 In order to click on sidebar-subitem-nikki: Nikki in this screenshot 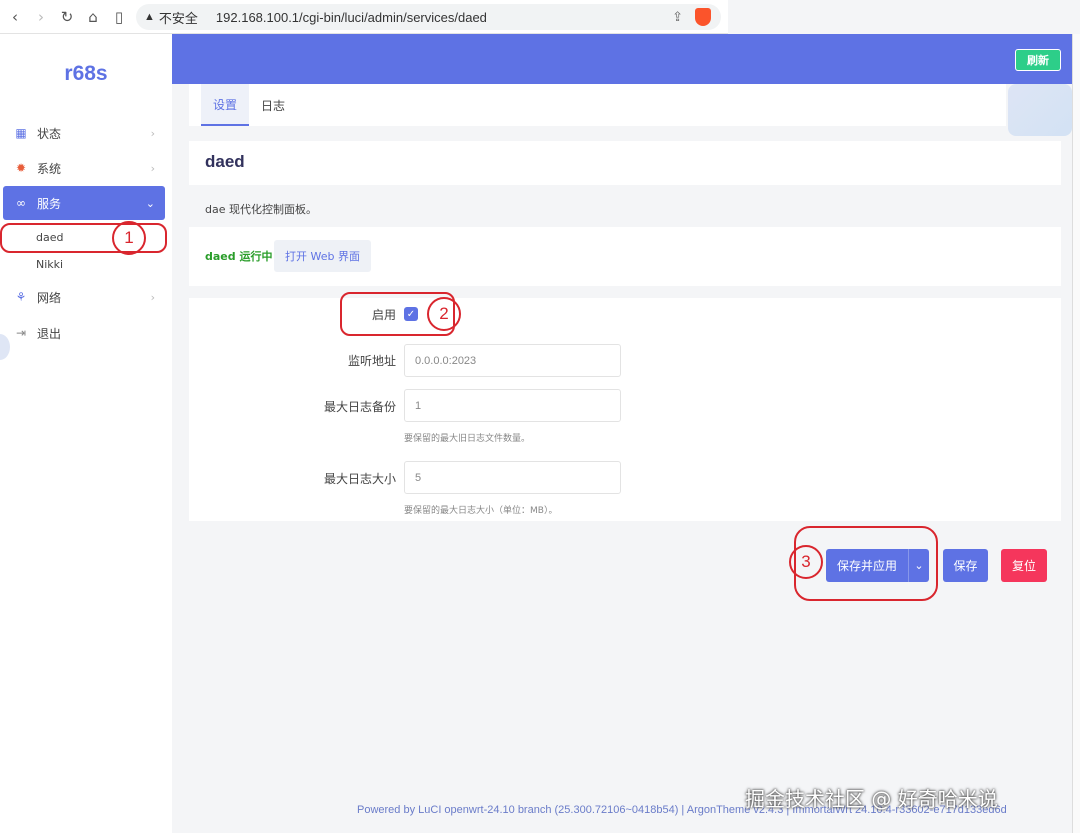, I will do `click(49, 264)`.